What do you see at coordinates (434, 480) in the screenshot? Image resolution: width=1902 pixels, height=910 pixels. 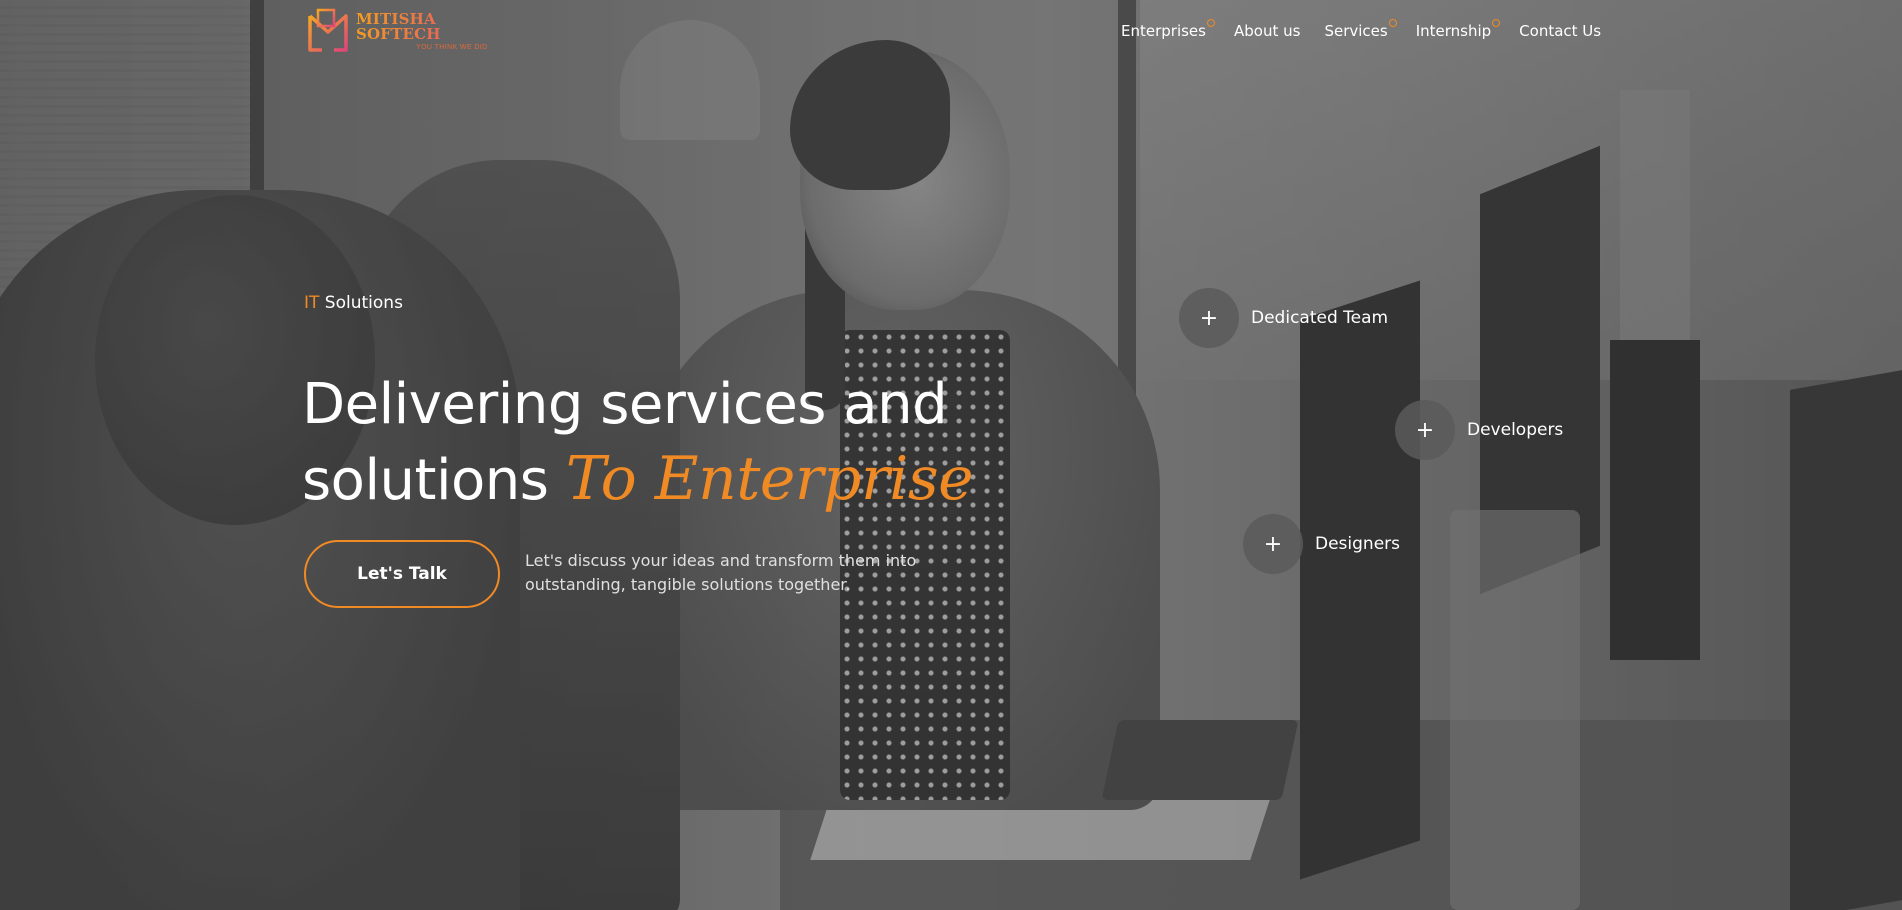 I see `headline-line-2: solutions` at bounding box center [434, 480].